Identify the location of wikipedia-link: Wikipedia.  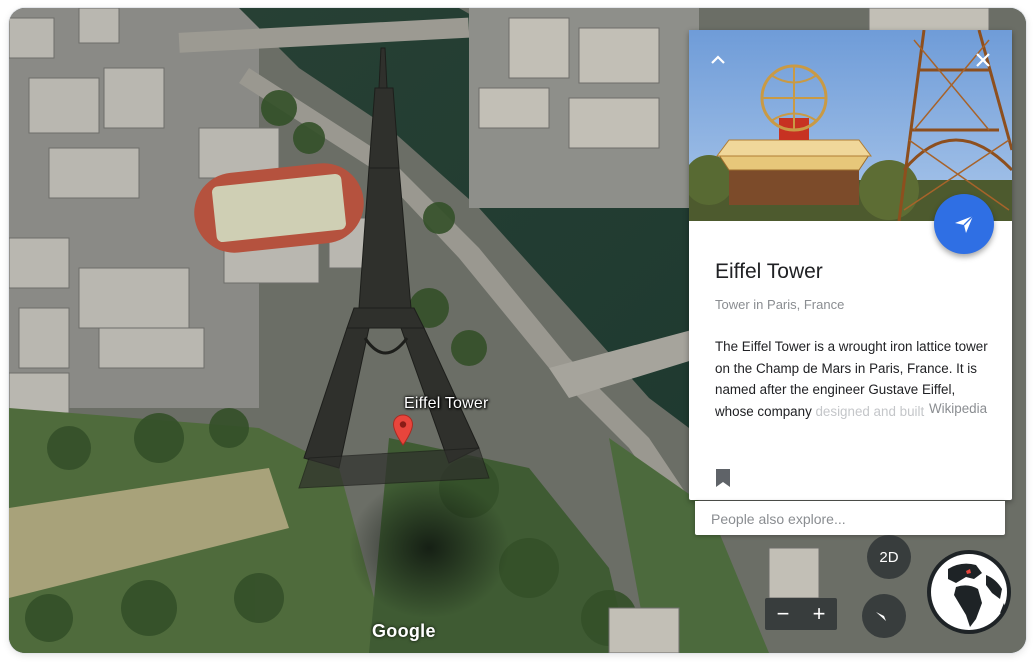
(956, 408).